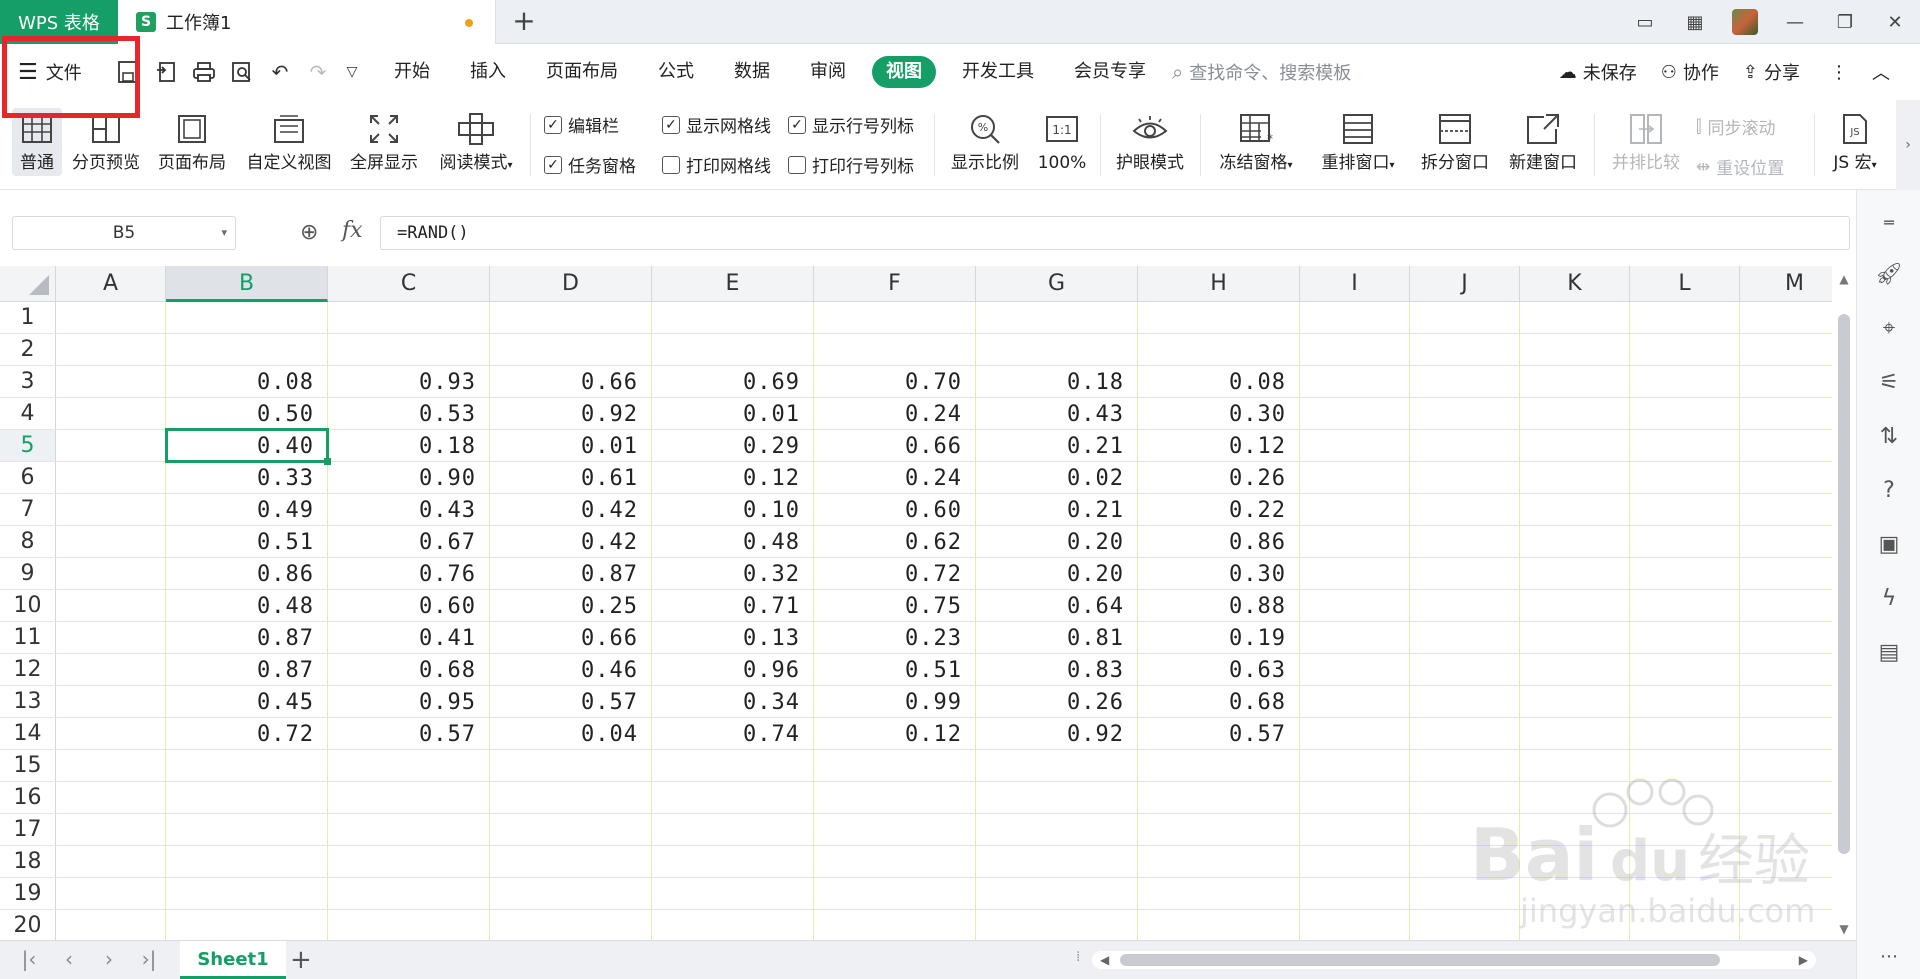 Image resolution: width=1920 pixels, height=979 pixels. Describe the element at coordinates (247, 284) in the screenshot. I see `column-header-b: B` at that location.